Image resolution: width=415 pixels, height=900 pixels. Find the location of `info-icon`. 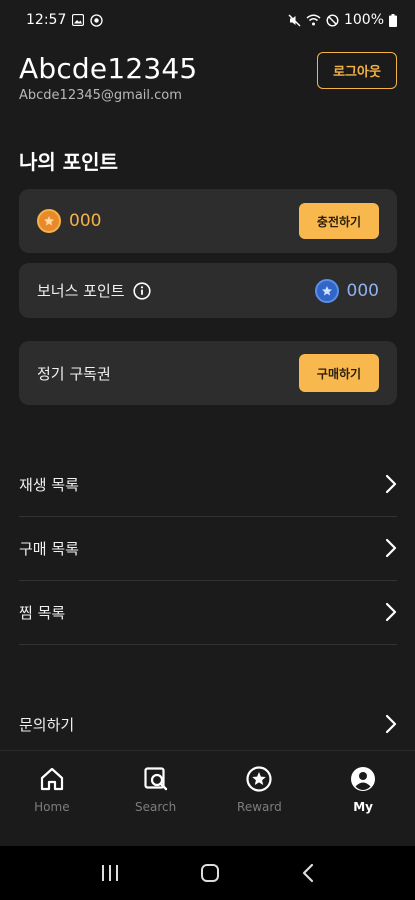

info-icon is located at coordinates (141, 290).